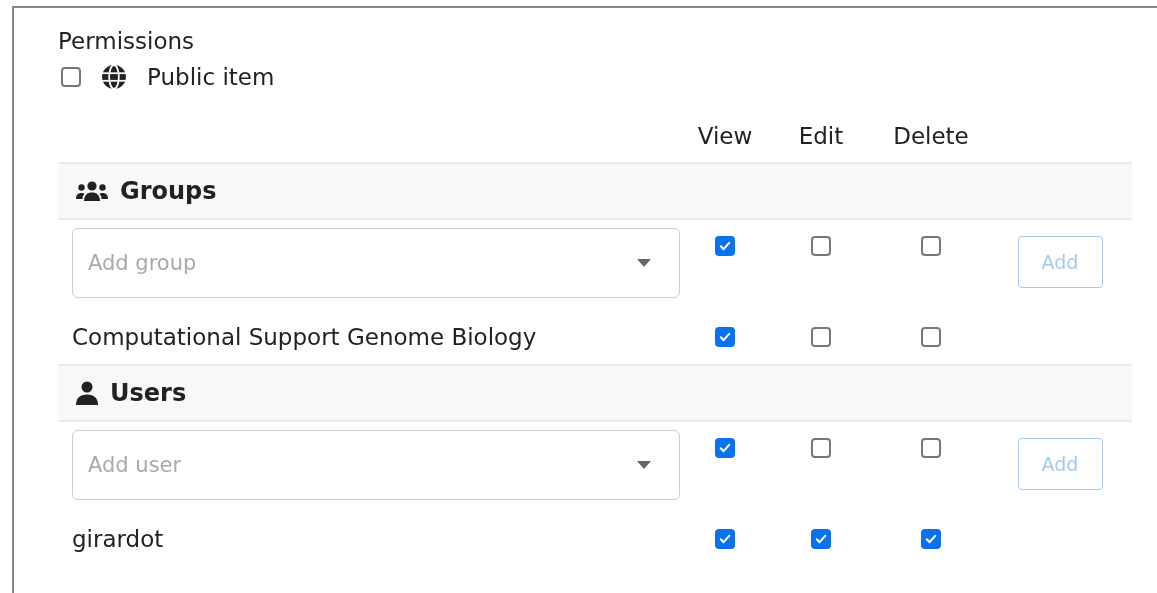  Describe the element at coordinates (87, 393) in the screenshot. I see `person-icon` at that location.